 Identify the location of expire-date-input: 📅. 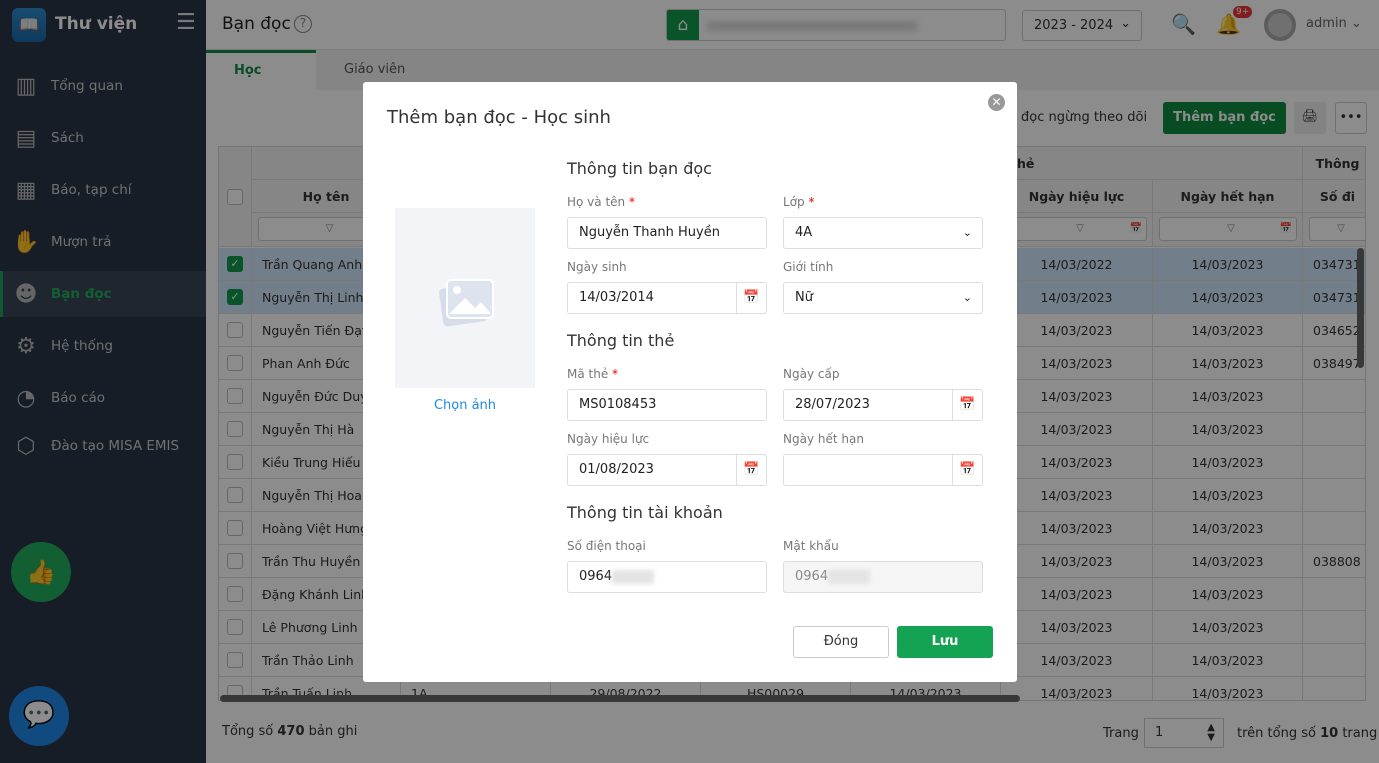
(883, 470).